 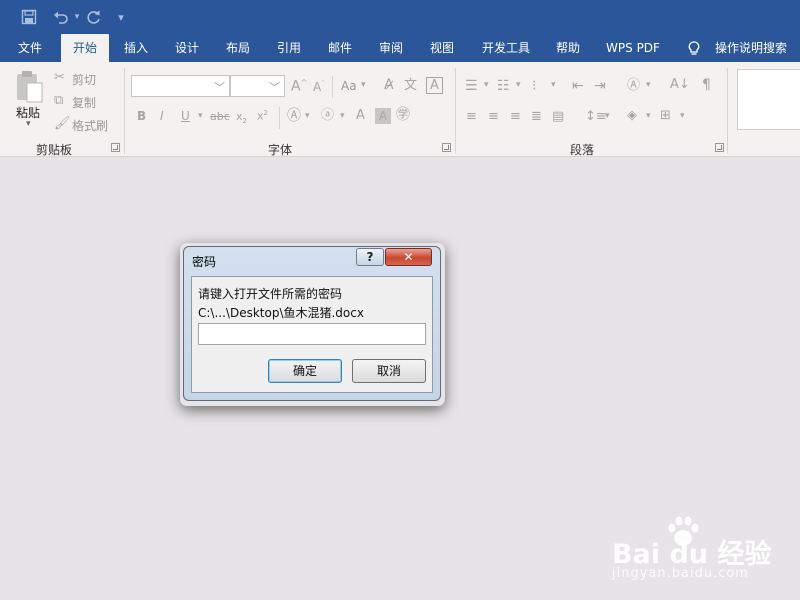 What do you see at coordinates (90, 125) in the screenshot?
I see `format-painter-button: 格式刷` at bounding box center [90, 125].